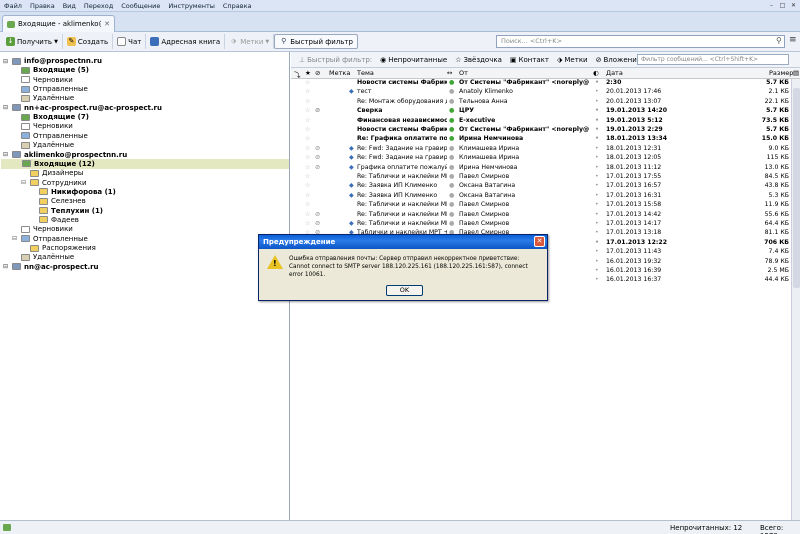 Image resolution: width=800 pixels, height=534 pixels. What do you see at coordinates (58, 23) in the screenshot?
I see `tab-inbox: Входящие - aklimenko@prospec... ✕` at bounding box center [58, 23].